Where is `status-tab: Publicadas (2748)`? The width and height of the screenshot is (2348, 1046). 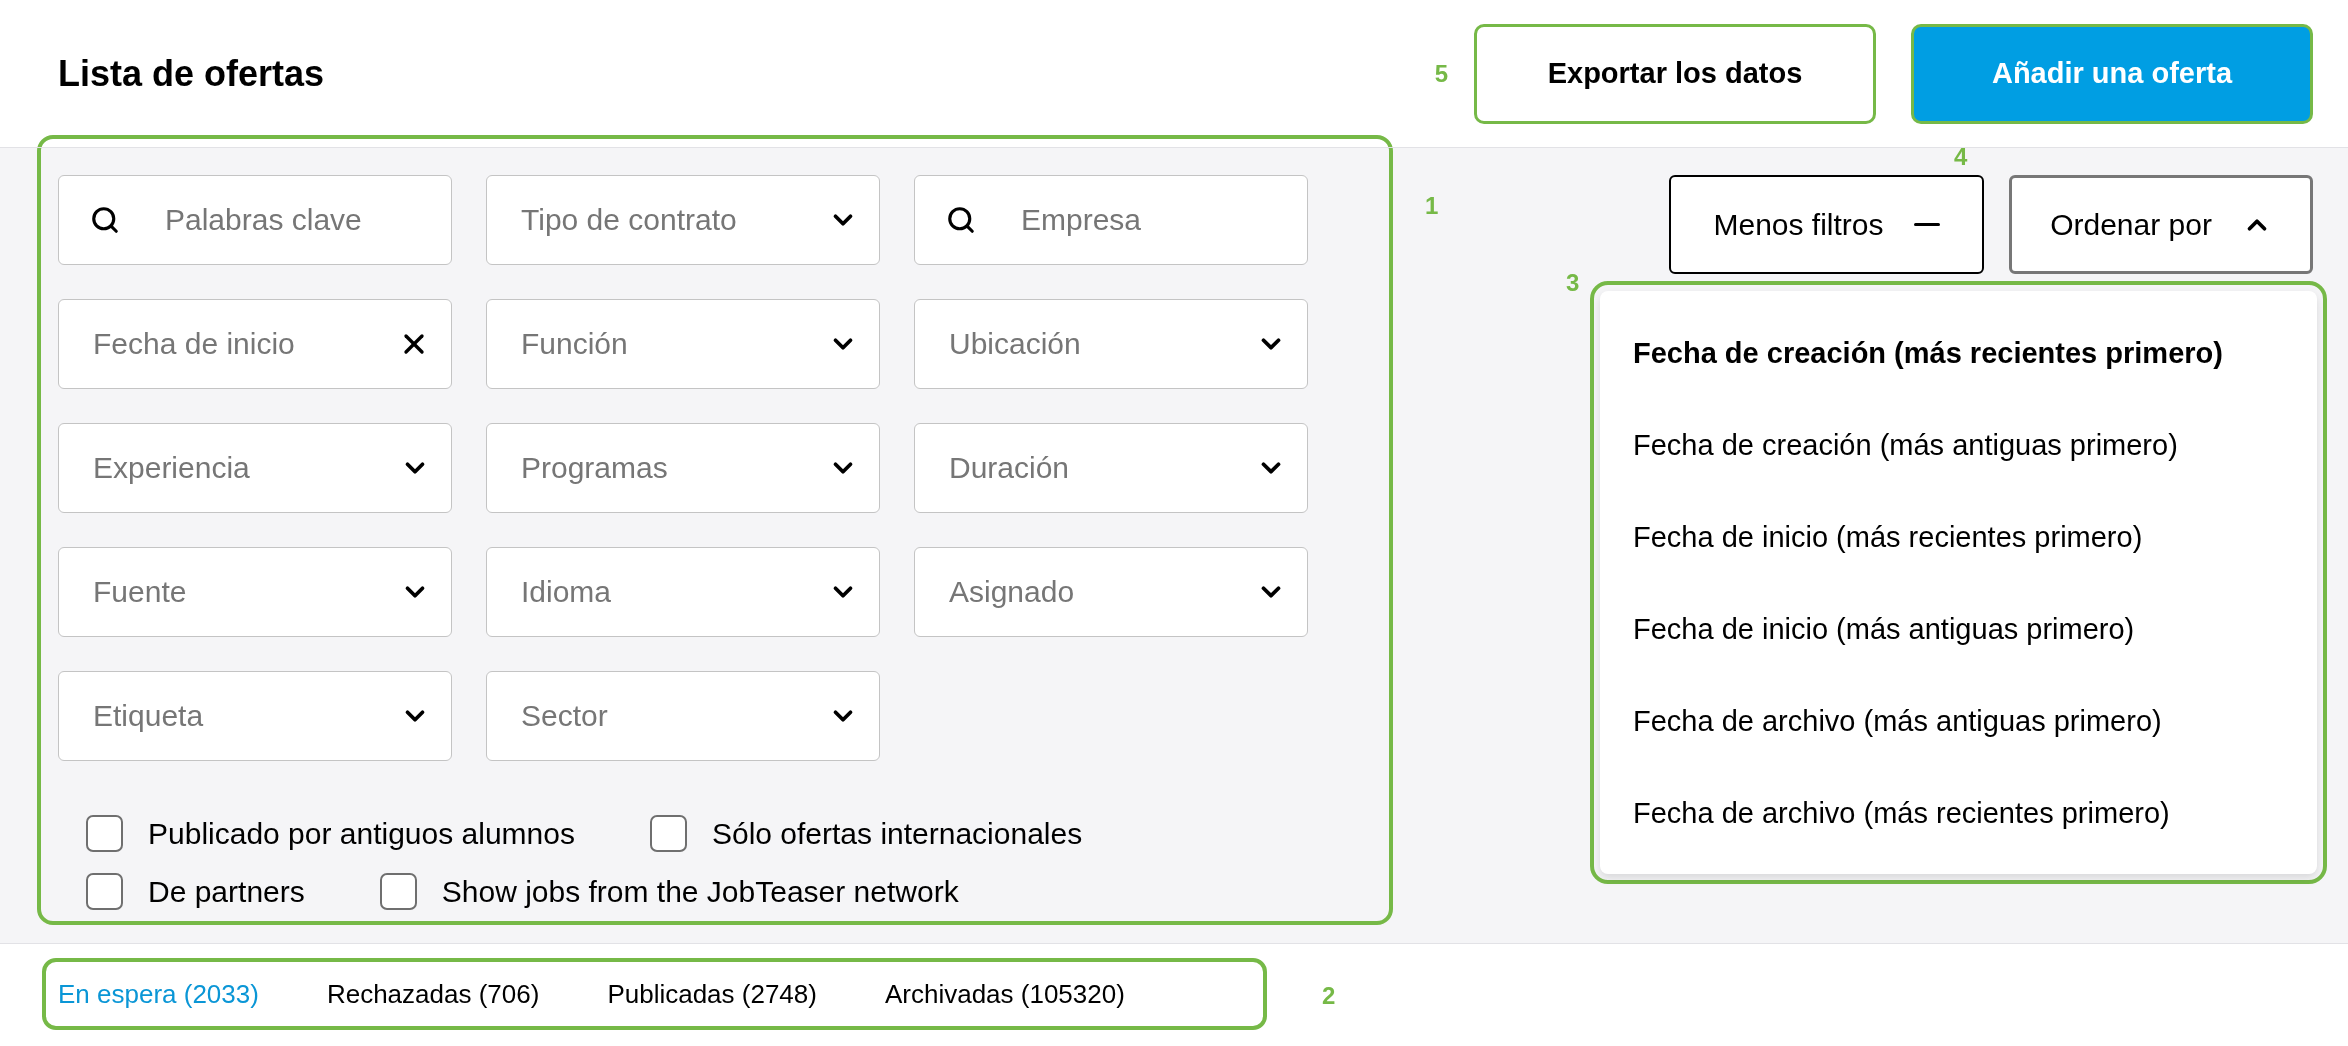 status-tab: Publicadas (2748) is located at coordinates (712, 994).